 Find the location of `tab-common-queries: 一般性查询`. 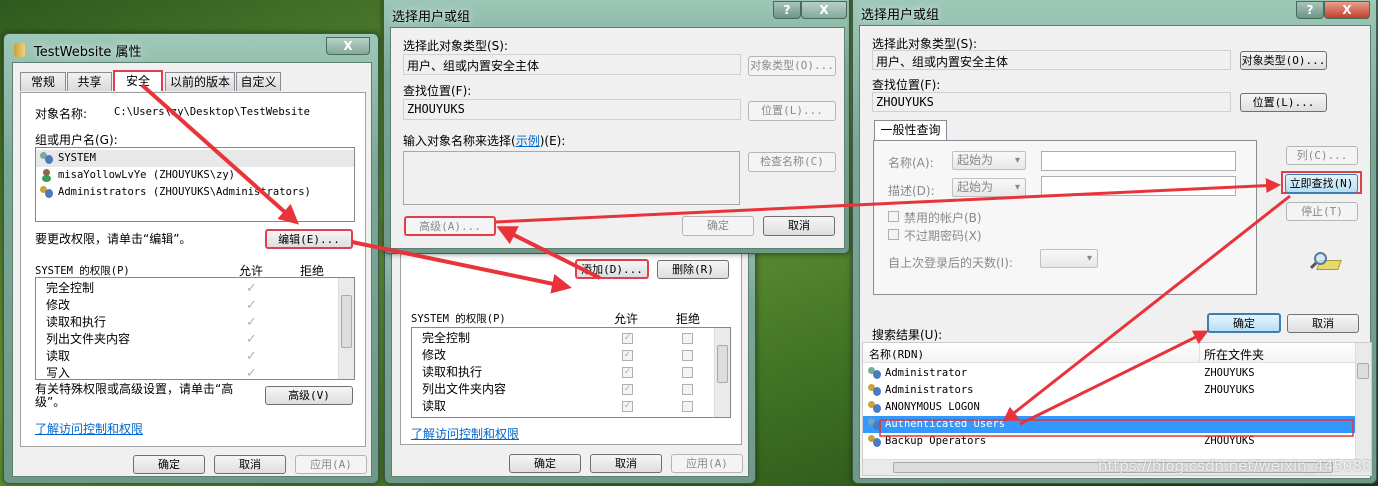

tab-common-queries: 一般性查询 is located at coordinates (910, 131).